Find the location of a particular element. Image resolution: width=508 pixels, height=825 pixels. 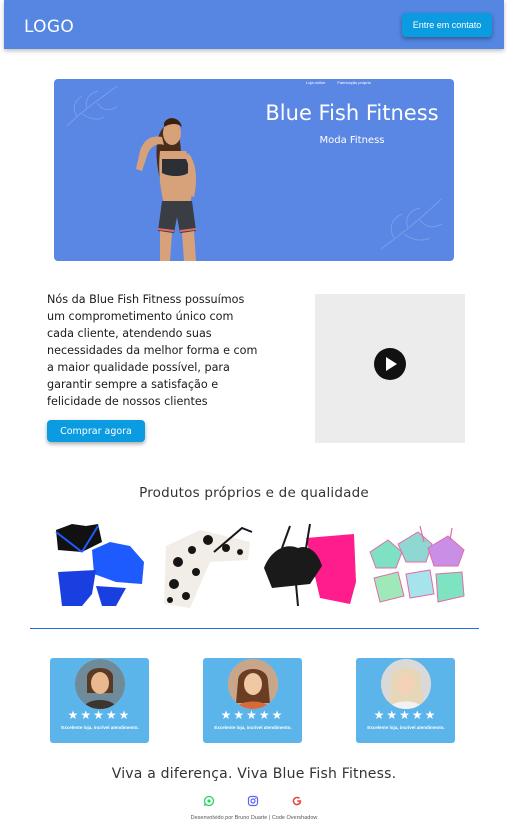

section-divider is located at coordinates (254, 628).